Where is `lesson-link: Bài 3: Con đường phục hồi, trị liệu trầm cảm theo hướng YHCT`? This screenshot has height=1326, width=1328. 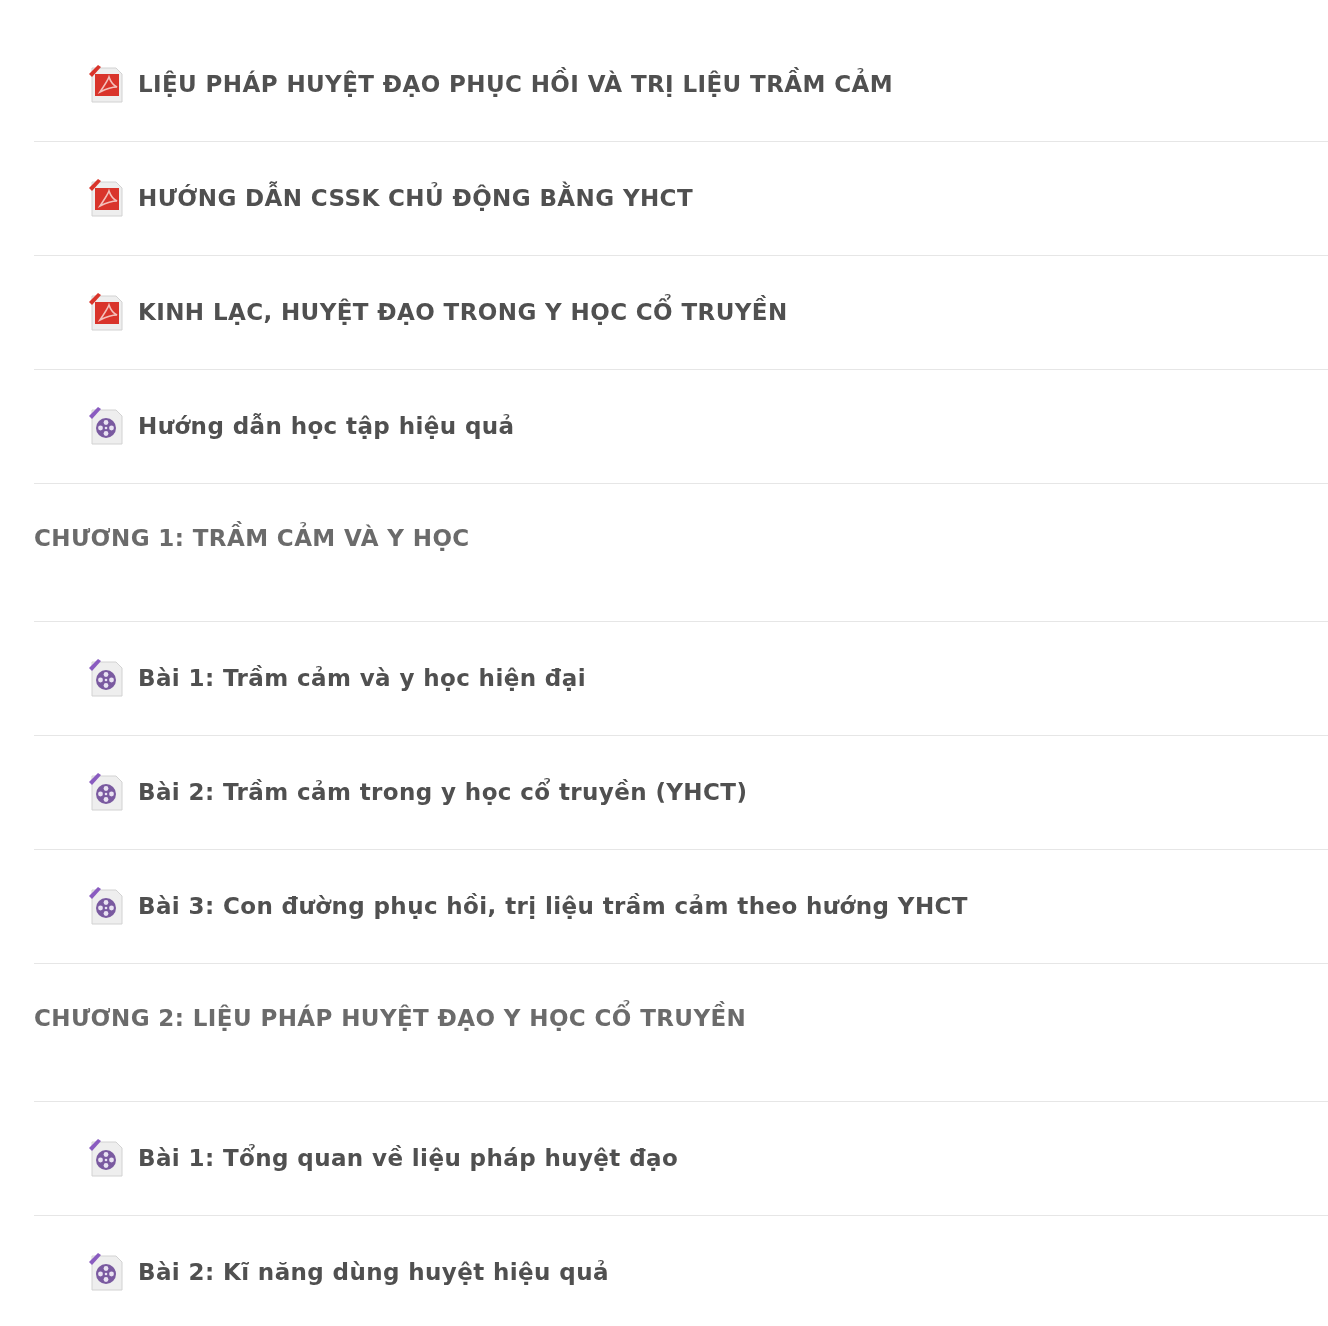
lesson-link: Bài 3: Con đường phục hồi, trị liệu trầm cảm theo hướng YHCT is located at coordinates (553, 906).